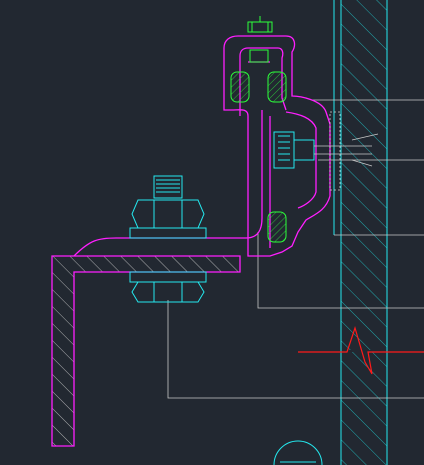 This screenshot has width=424, height=465. I want to click on bolt-nut-assembly-lower, so click(168, 287).